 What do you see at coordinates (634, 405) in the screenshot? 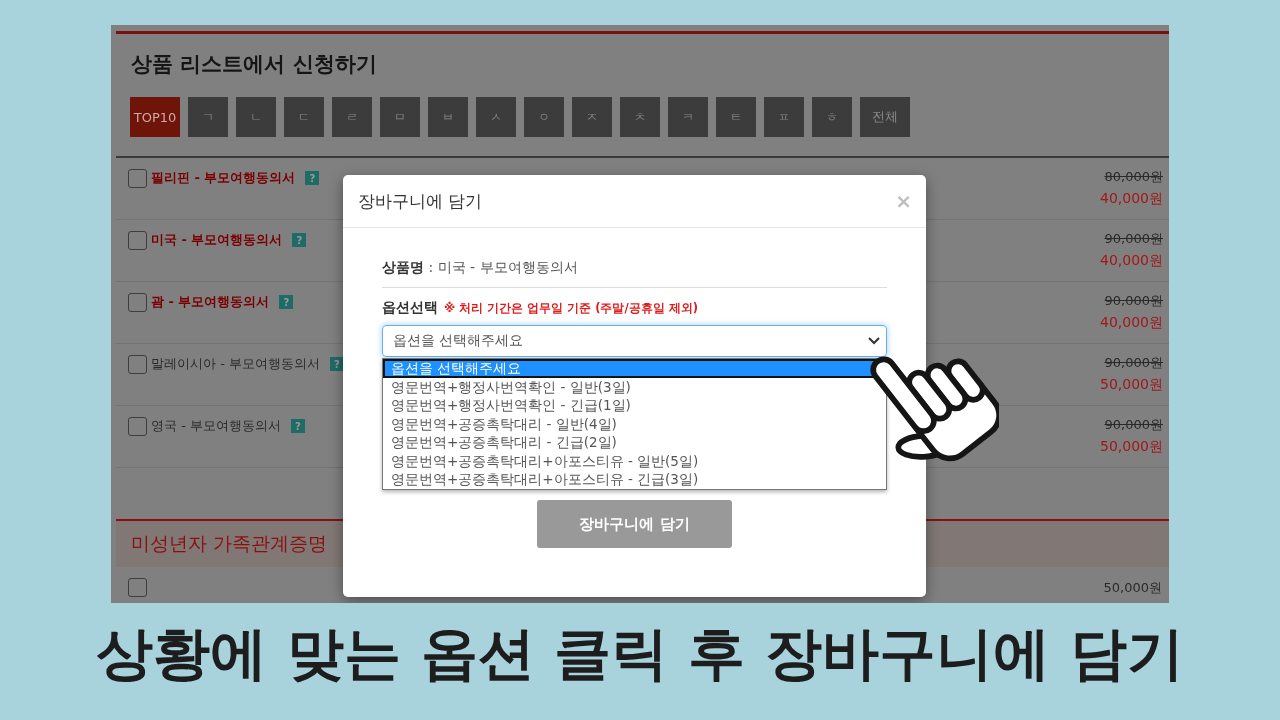
I see `option-item: 영문번역+행정사번역확인 - 긴급(1일)` at bounding box center [634, 405].